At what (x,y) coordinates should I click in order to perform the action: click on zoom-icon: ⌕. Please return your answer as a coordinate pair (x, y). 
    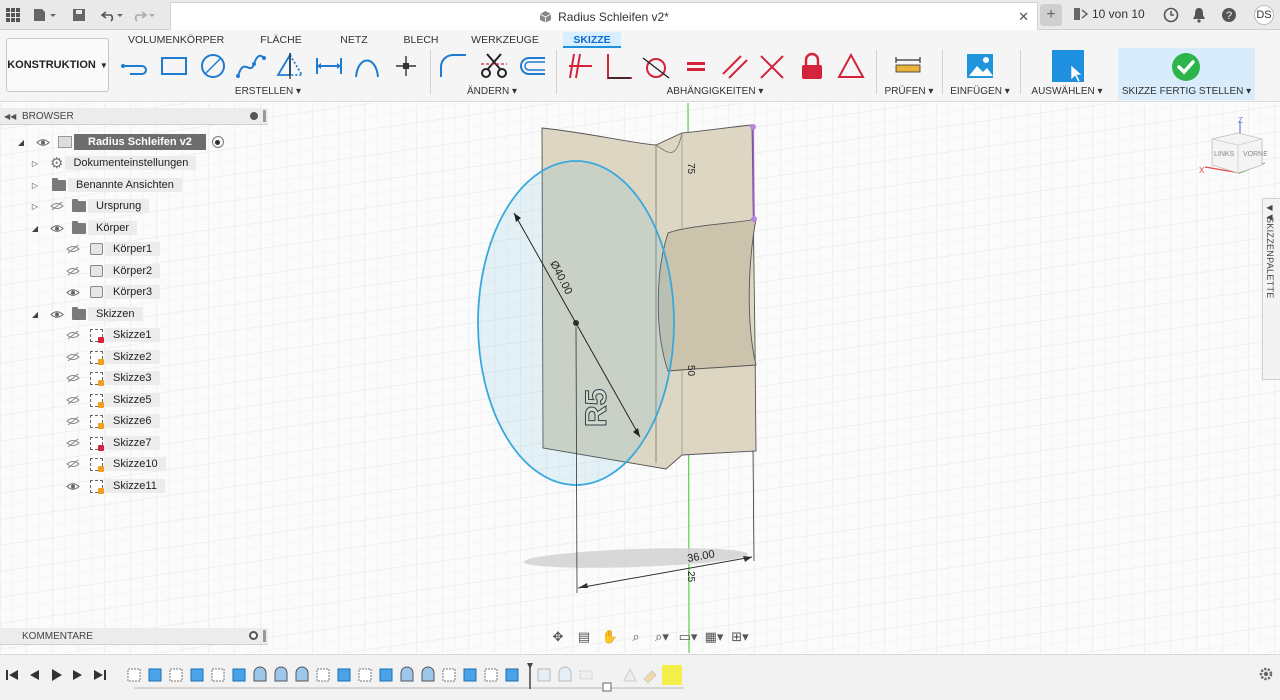
    Looking at the image, I should click on (636, 637).